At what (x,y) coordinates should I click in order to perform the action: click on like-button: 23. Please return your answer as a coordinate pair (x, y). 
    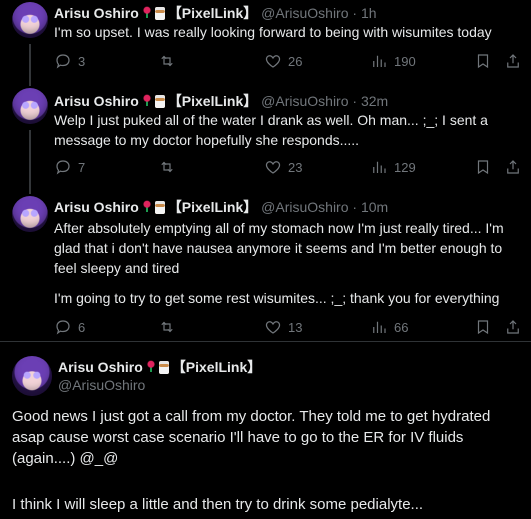
    Looking at the image, I should click on (283, 167).